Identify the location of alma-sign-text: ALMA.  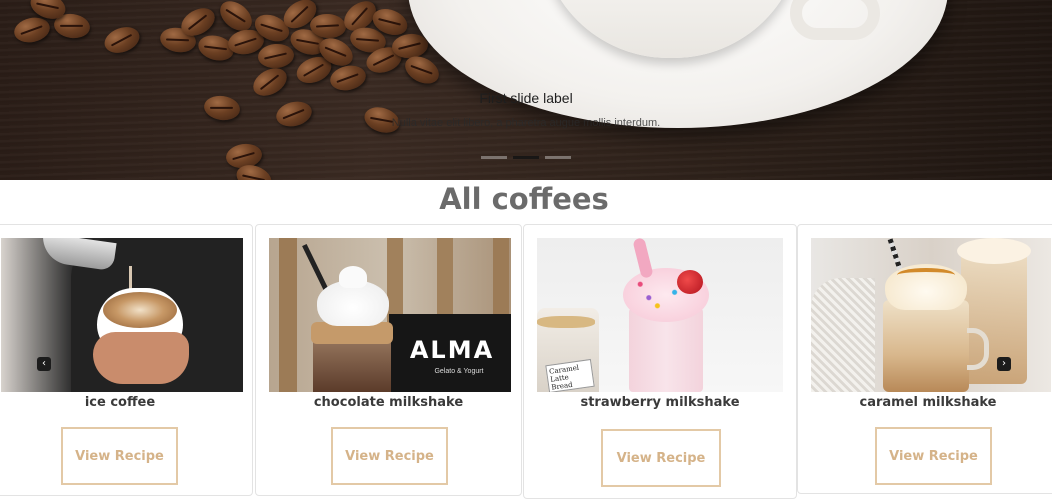
(452, 350).